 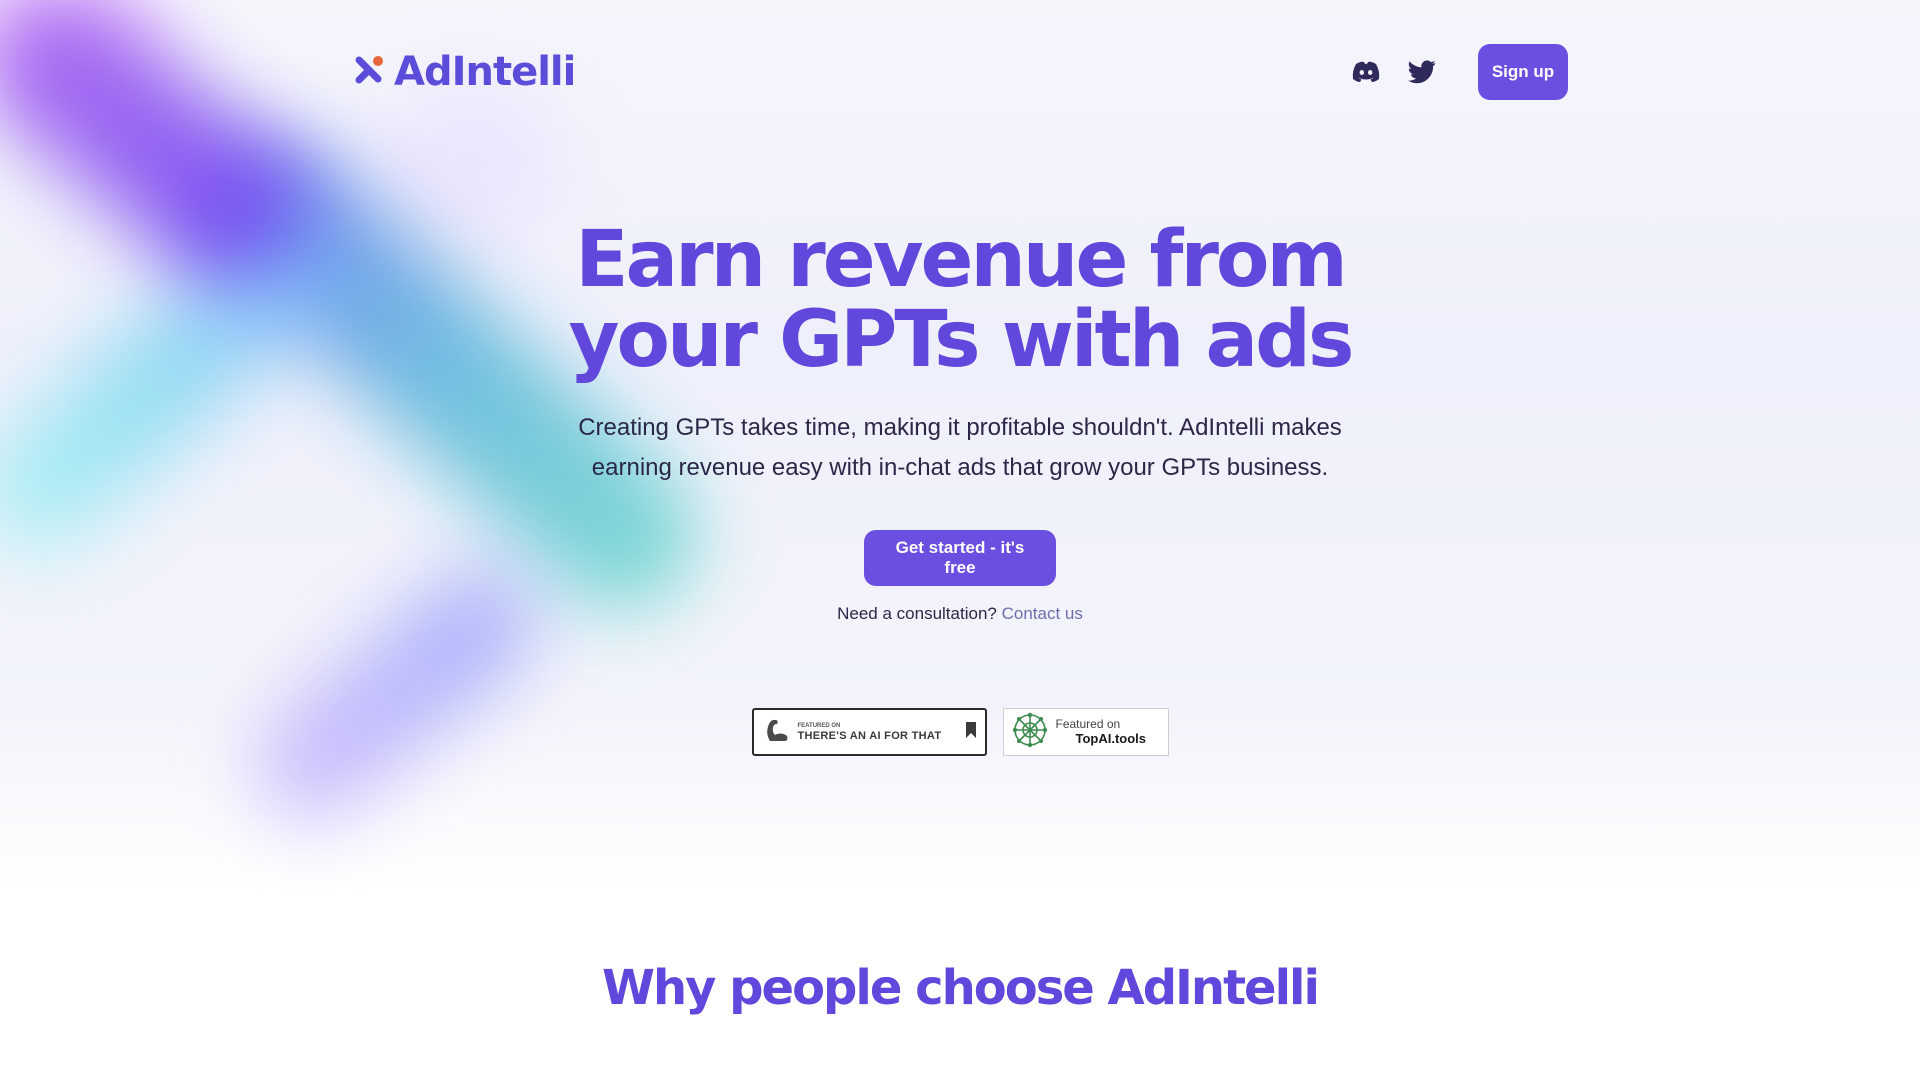 I want to click on topai-text: Featured on TopAI.tools, so click(x=1101, y=732).